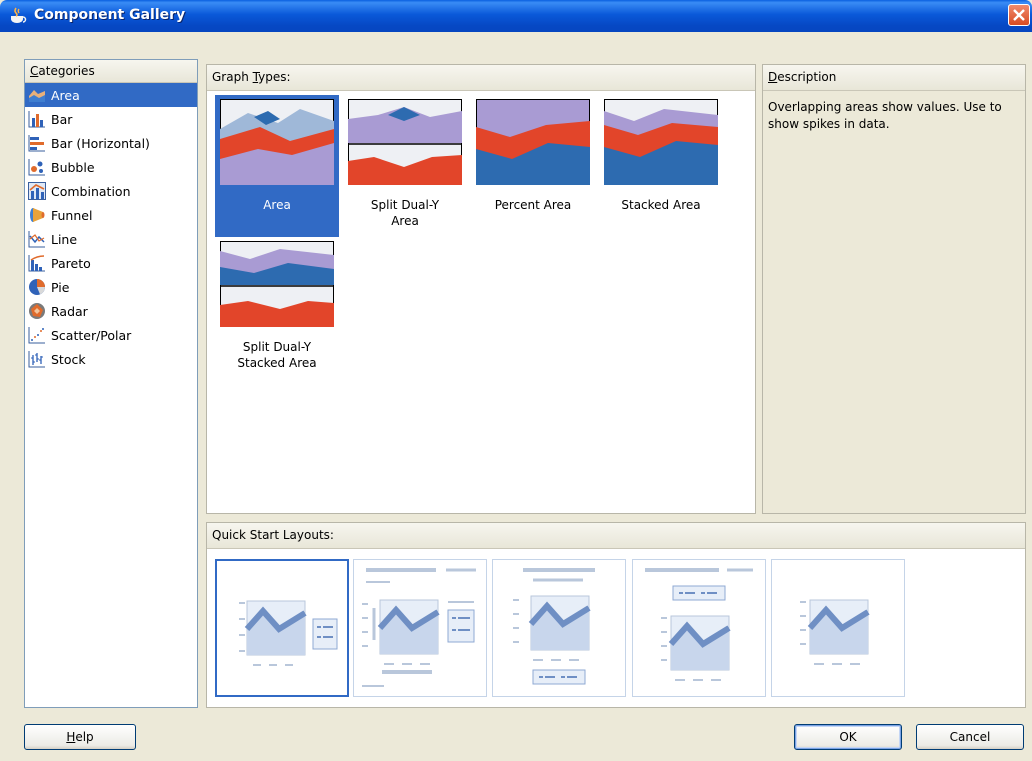 The width and height of the screenshot is (1032, 761). I want to click on category-label: Scatter/Polar, so click(91, 335).